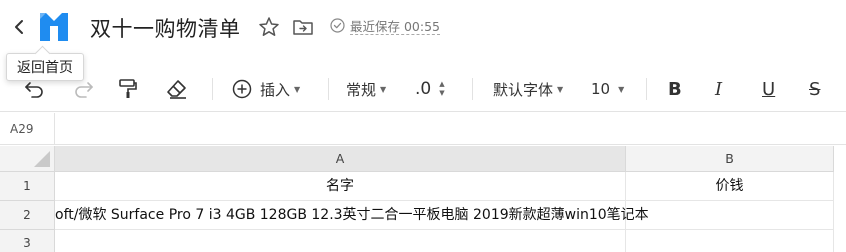 This screenshot has width=846, height=252. I want to click on column-header-b: B, so click(730, 159).